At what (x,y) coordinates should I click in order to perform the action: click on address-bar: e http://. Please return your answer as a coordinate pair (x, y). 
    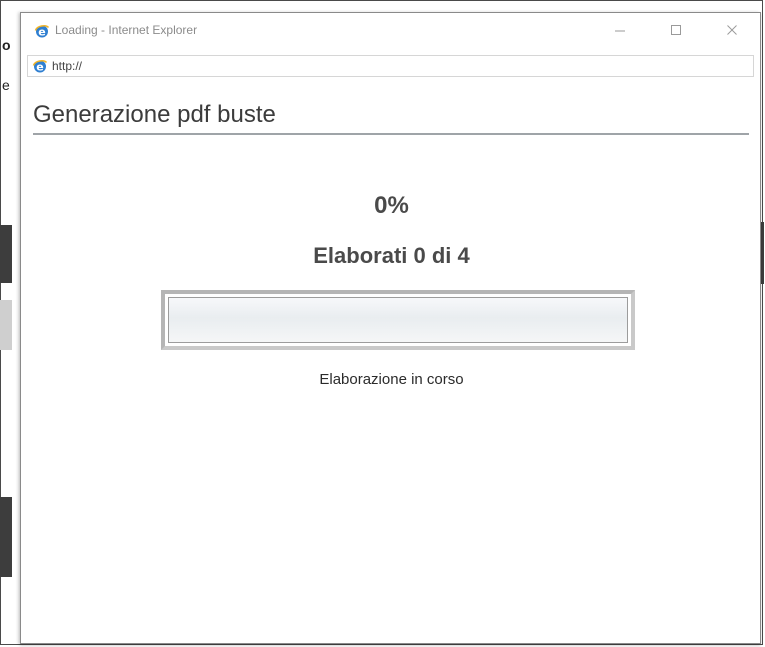
    Looking at the image, I should click on (390, 66).